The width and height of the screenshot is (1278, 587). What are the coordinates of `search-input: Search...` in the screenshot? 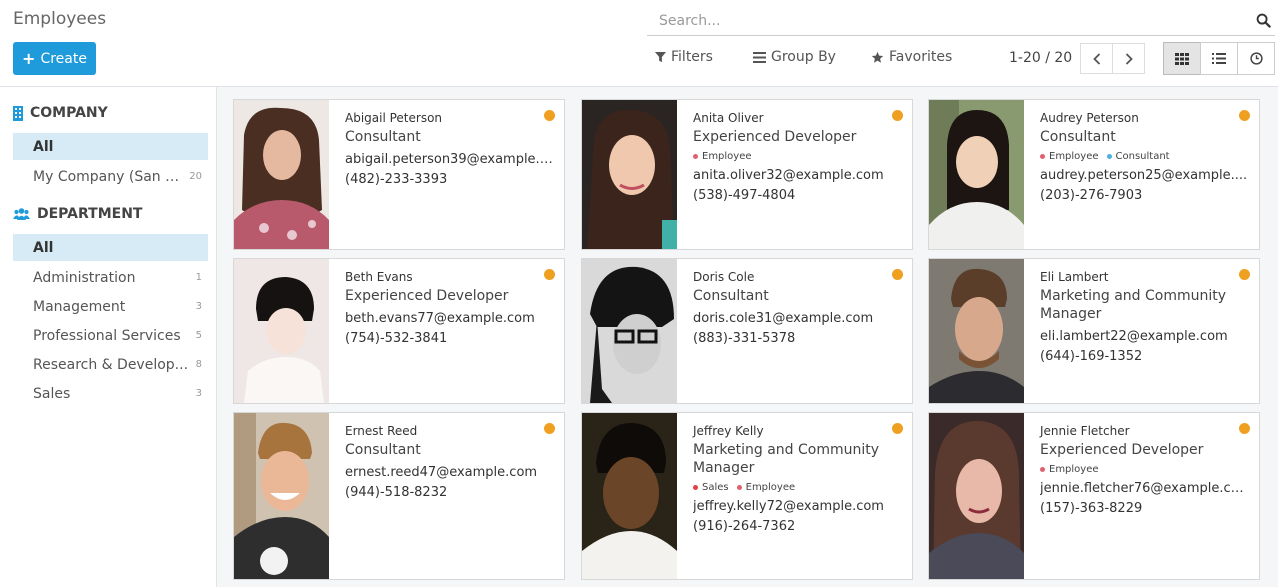 It's located at (689, 21).